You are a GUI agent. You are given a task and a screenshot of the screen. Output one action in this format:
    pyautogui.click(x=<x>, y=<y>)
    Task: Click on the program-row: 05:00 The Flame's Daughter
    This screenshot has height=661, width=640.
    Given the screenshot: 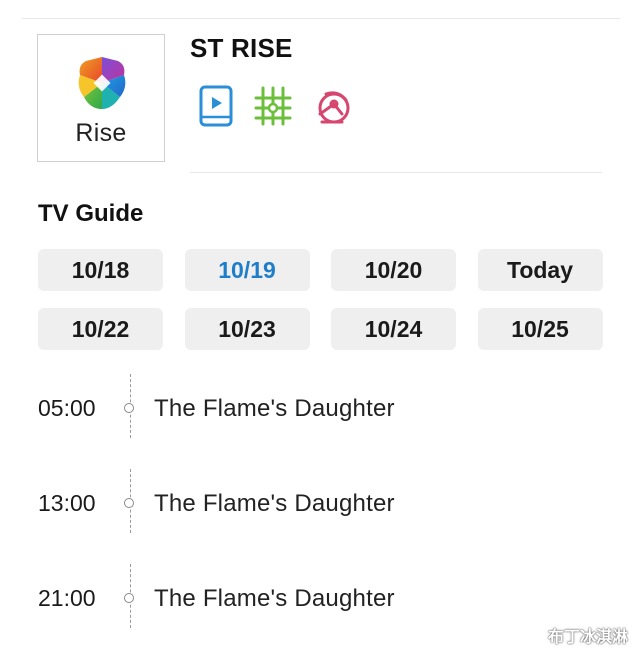 What is the action you would take?
    pyautogui.click(x=320, y=409)
    